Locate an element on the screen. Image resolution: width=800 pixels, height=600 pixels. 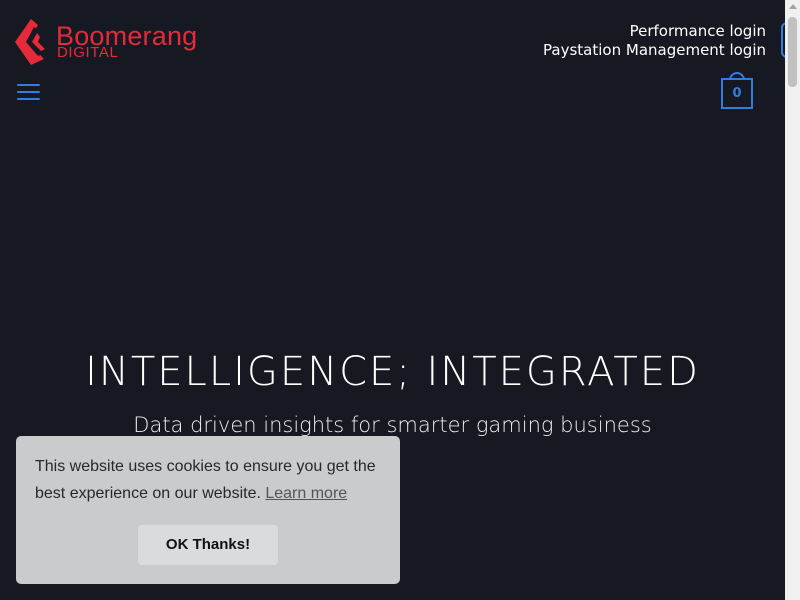
hero-title: INTELLIGENCE; INTEGRATED is located at coordinates (392, 372).